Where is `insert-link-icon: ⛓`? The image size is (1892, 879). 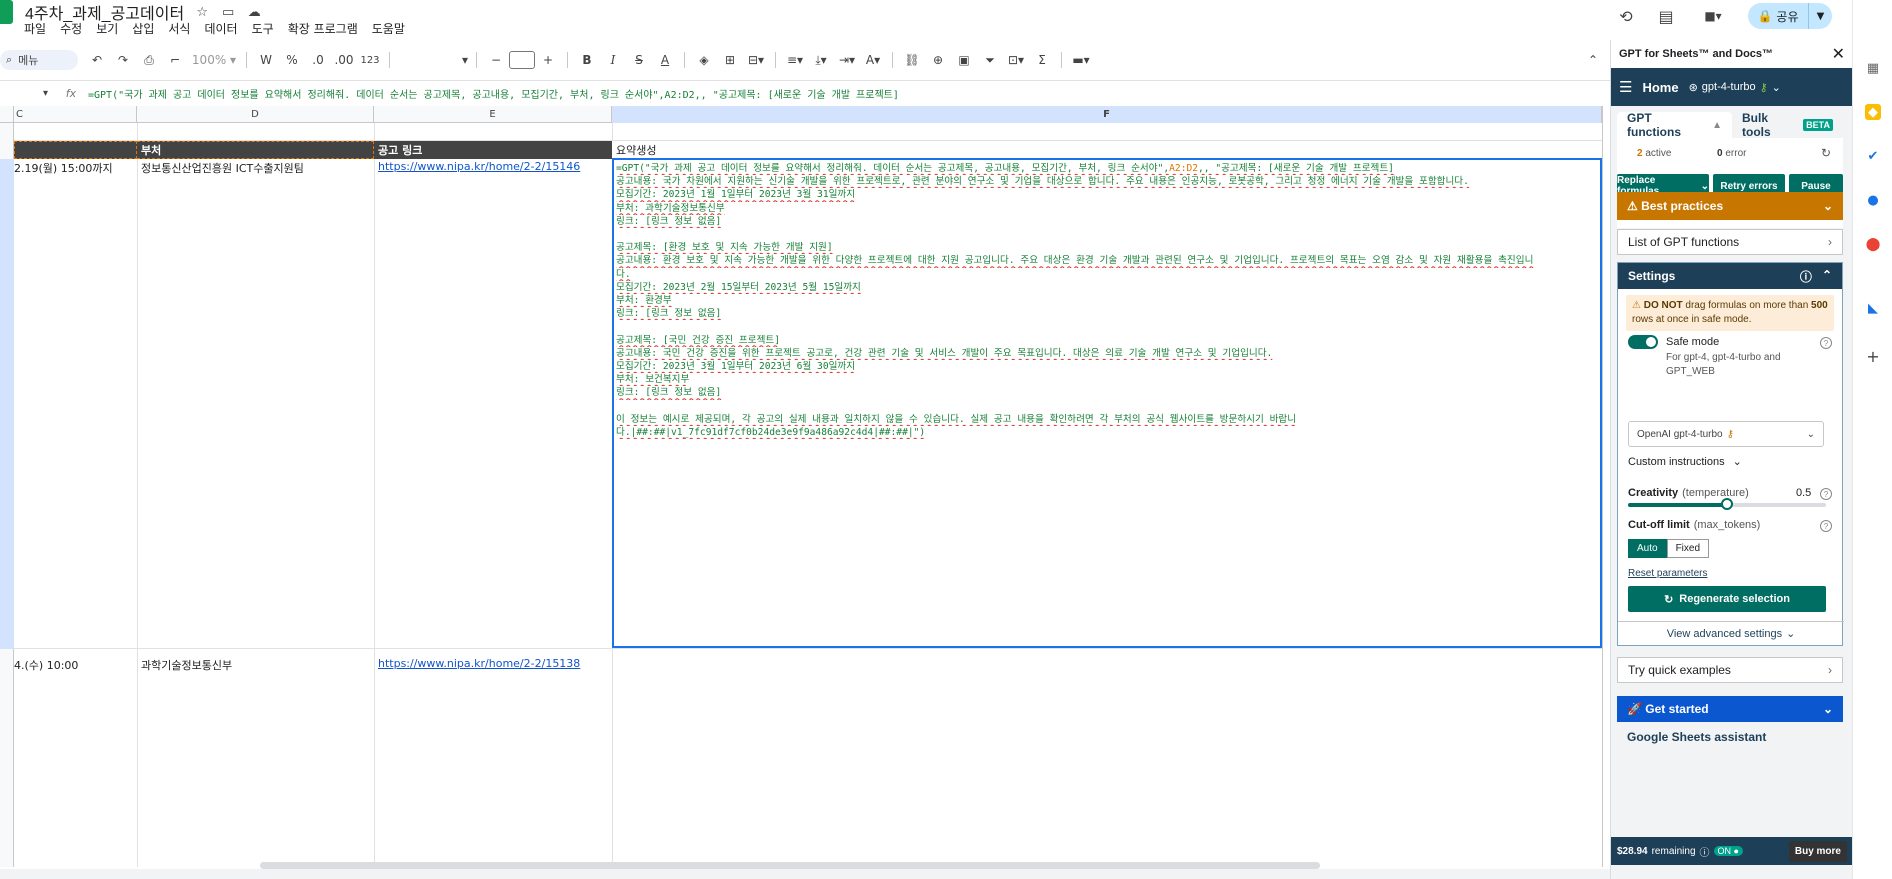
insert-link-icon: ⛓ is located at coordinates (912, 60).